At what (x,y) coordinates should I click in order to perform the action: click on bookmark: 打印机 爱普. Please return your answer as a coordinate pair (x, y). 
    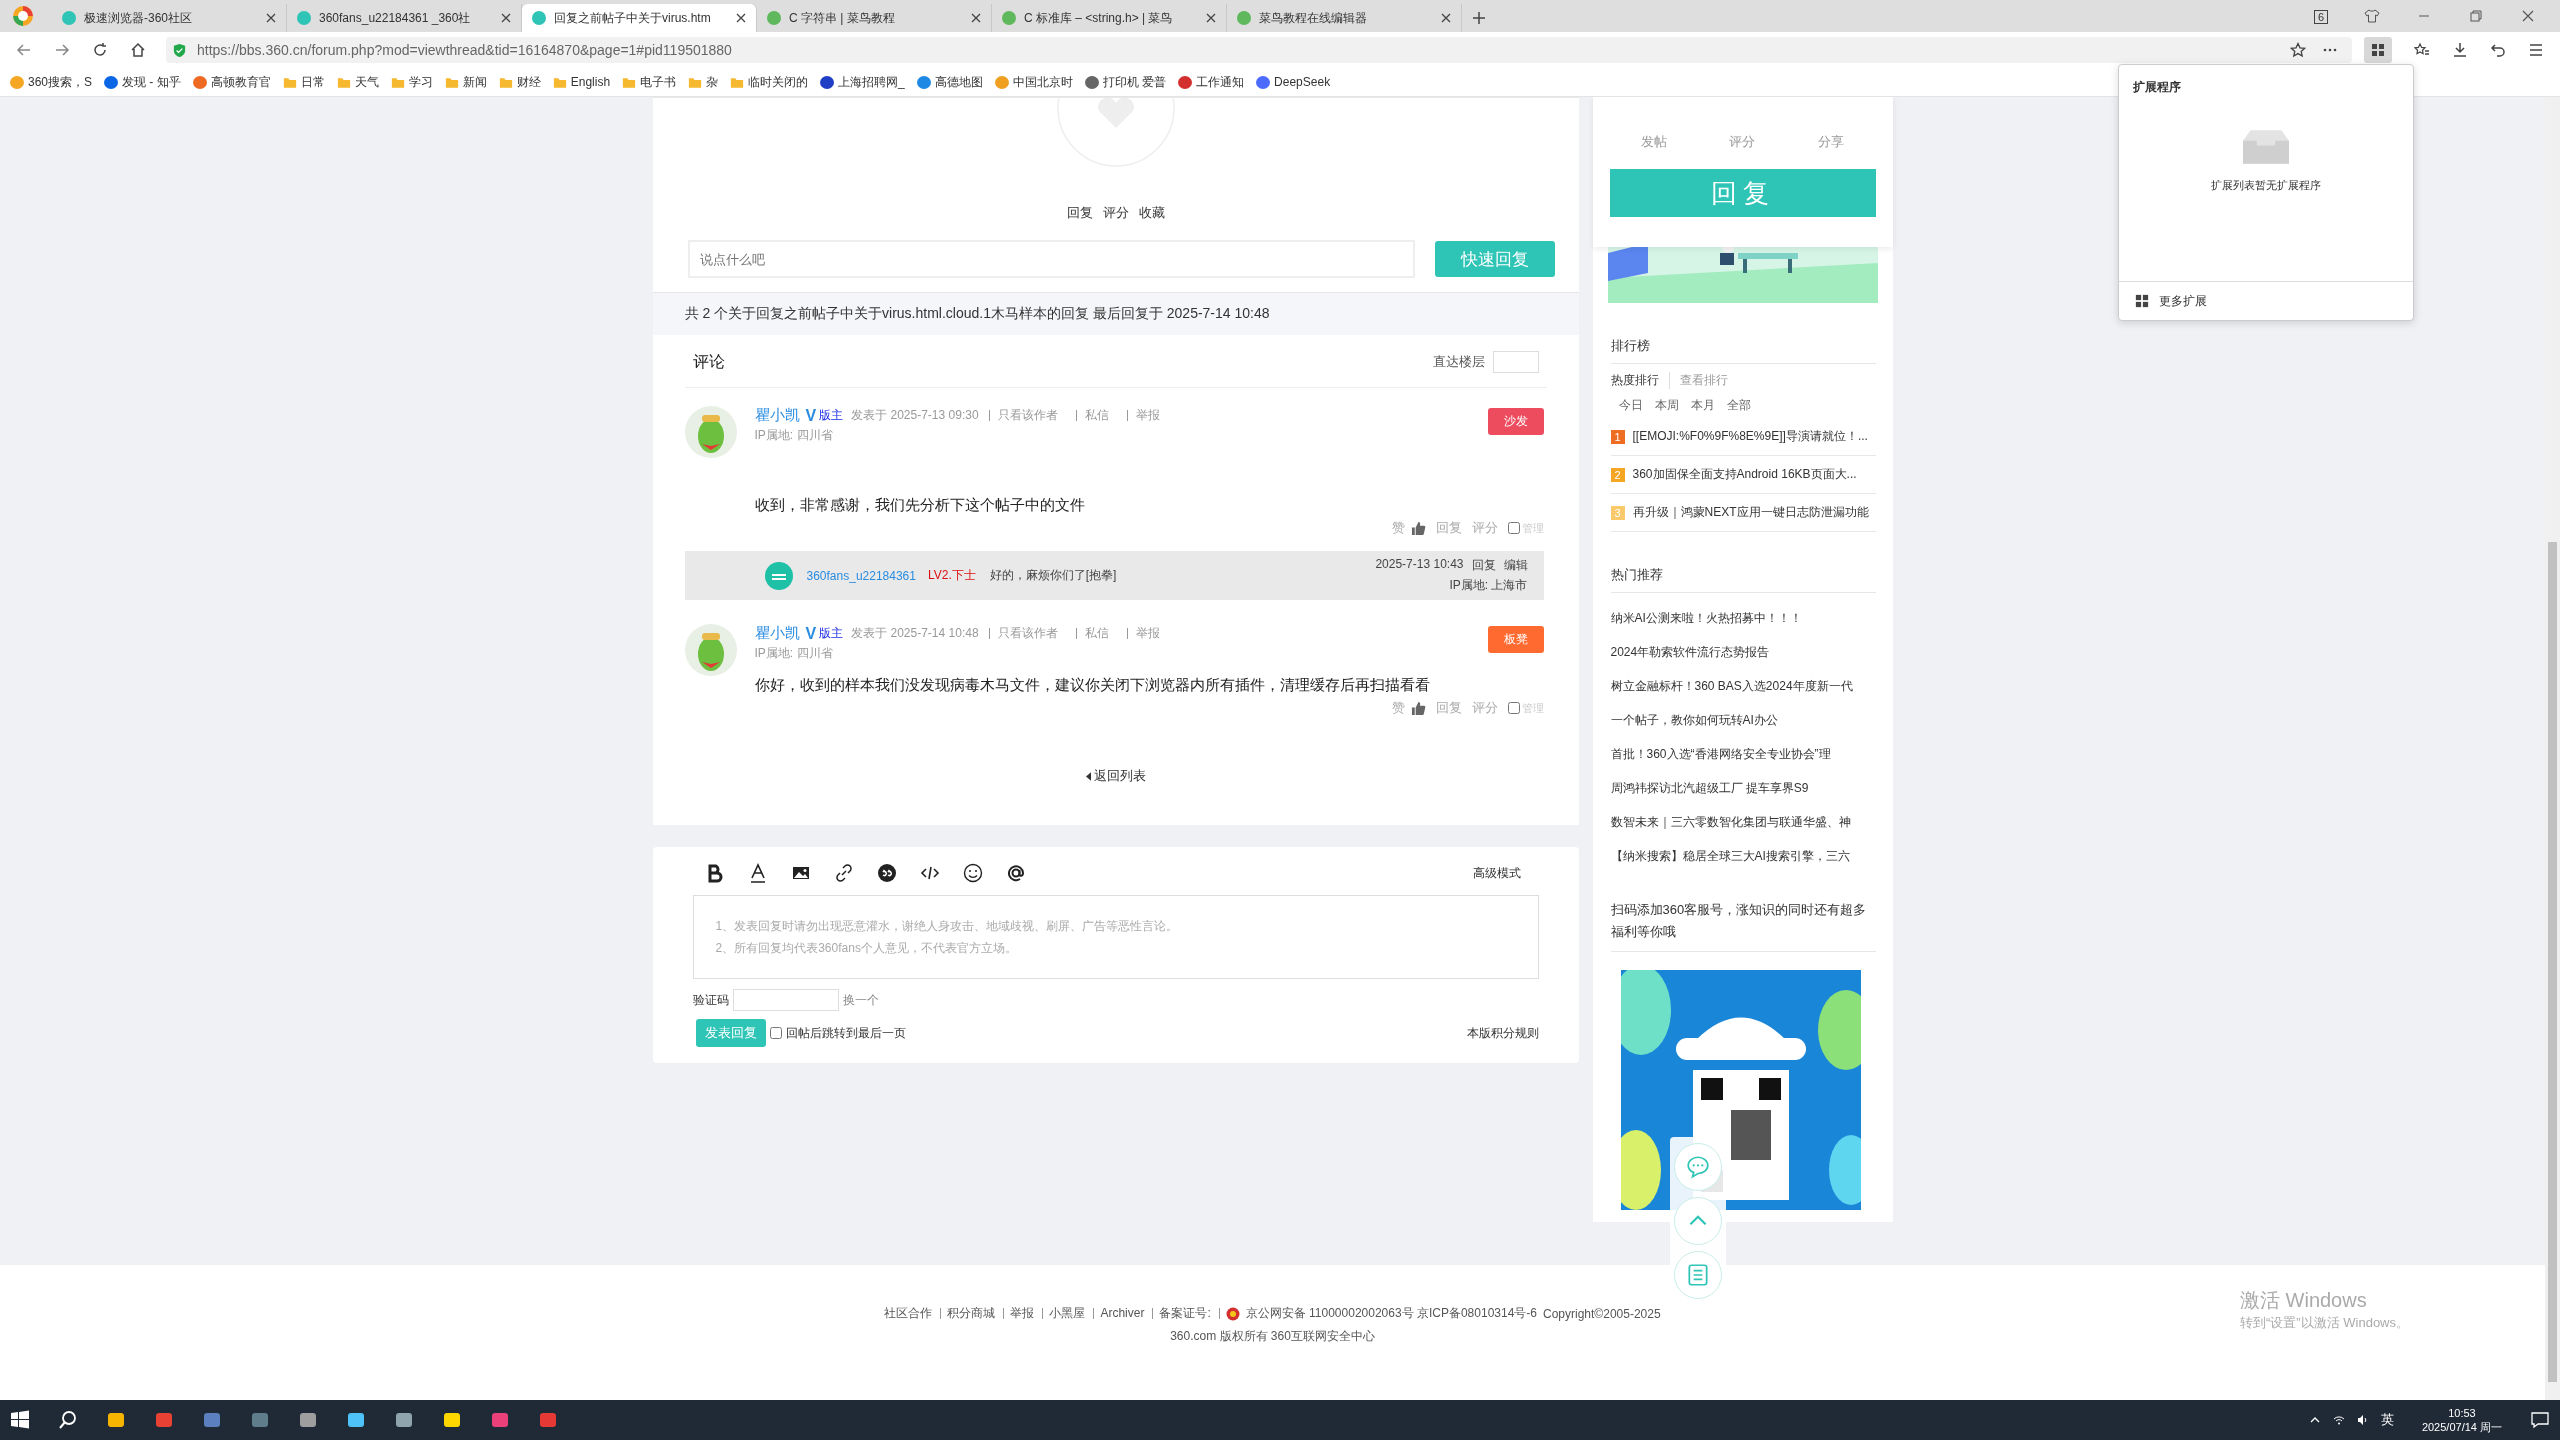
    Looking at the image, I should click on (1125, 82).